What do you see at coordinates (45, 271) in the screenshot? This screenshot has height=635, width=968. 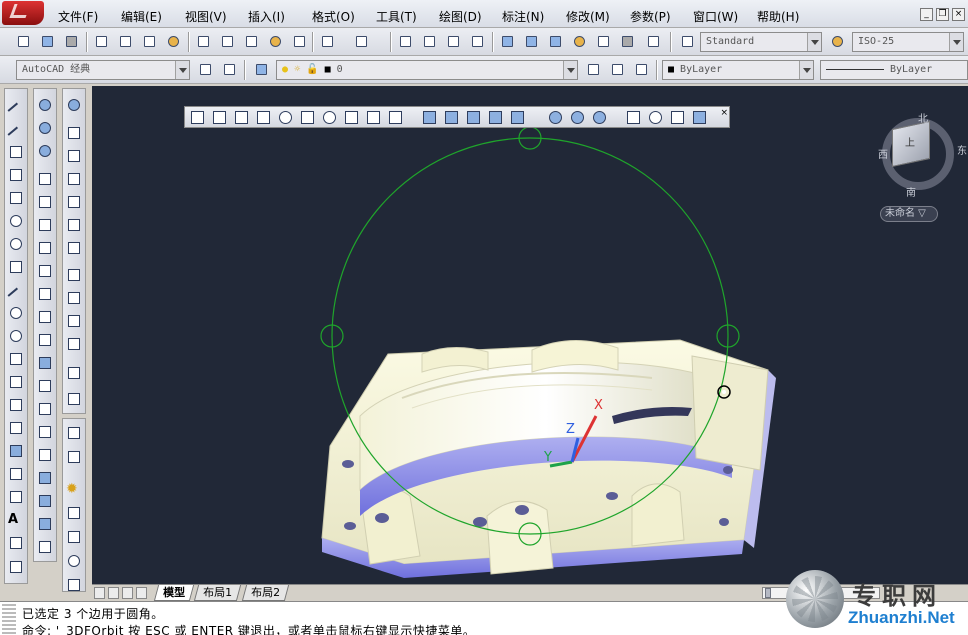 I see `rotate-icon` at bounding box center [45, 271].